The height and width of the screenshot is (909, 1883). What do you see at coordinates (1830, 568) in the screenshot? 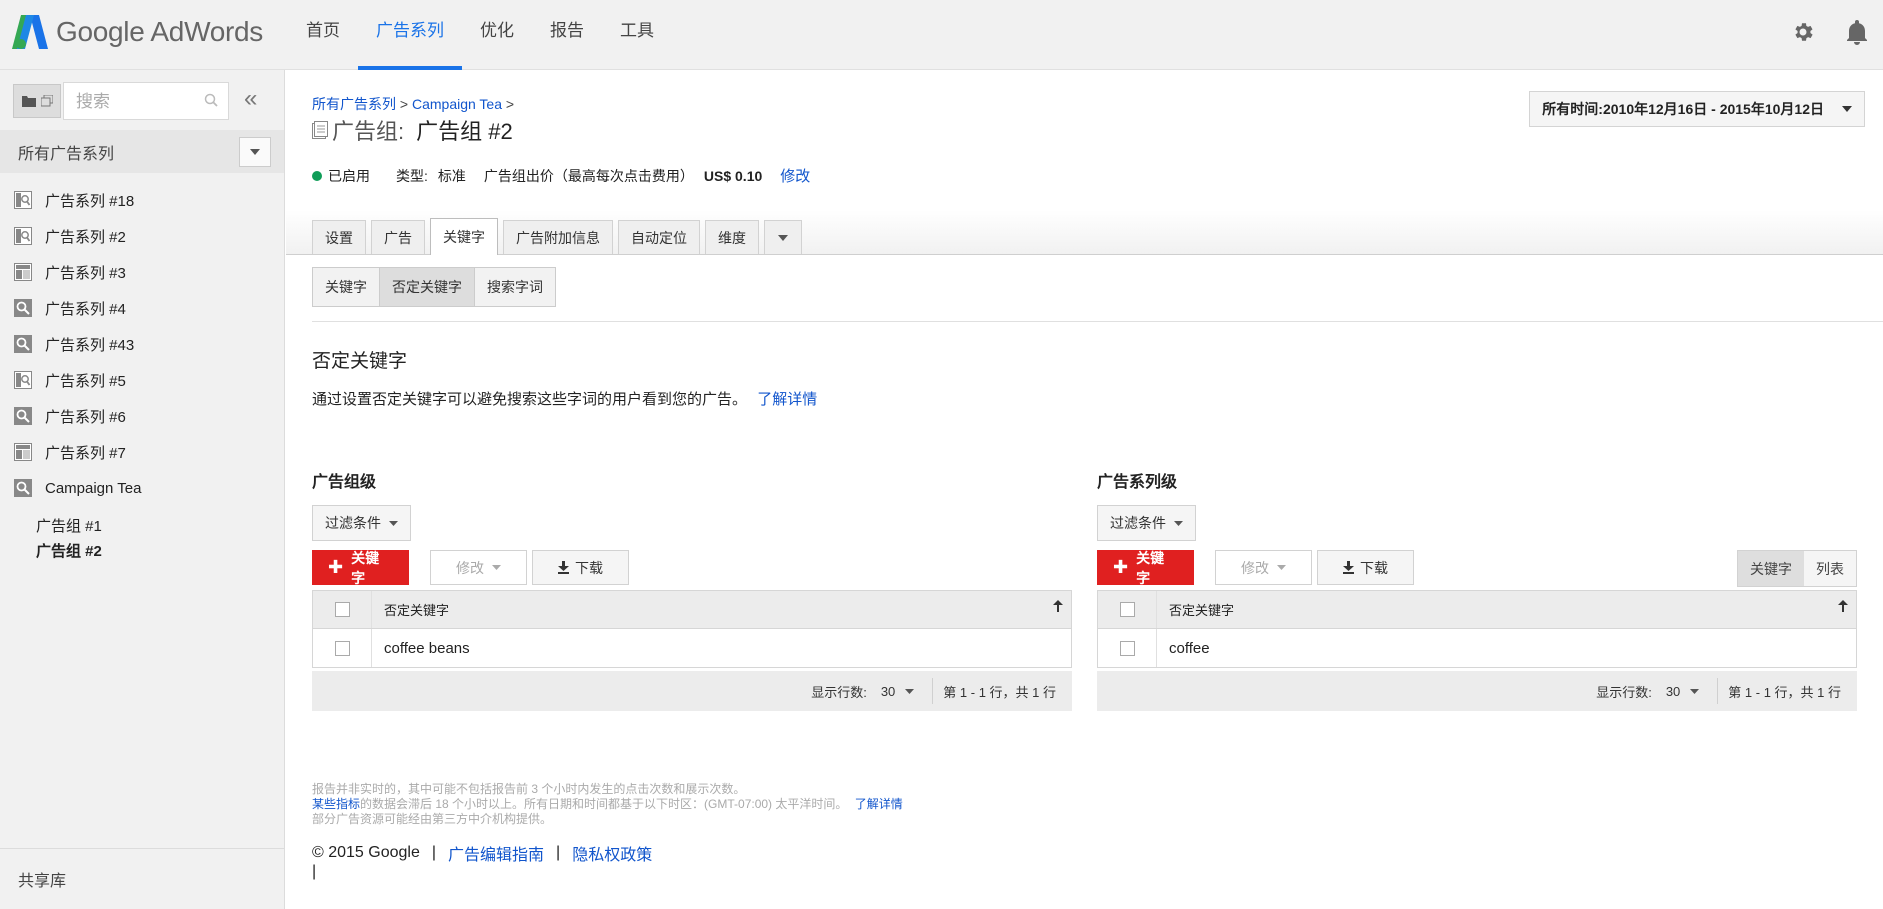
I see `toggle-list: 列表` at bounding box center [1830, 568].